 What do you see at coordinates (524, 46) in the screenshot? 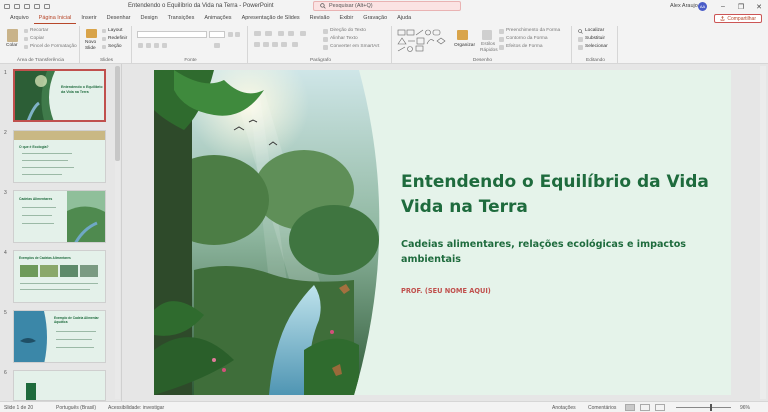
I see `shape-effects-button: Efeitos de Forma` at bounding box center [524, 46].